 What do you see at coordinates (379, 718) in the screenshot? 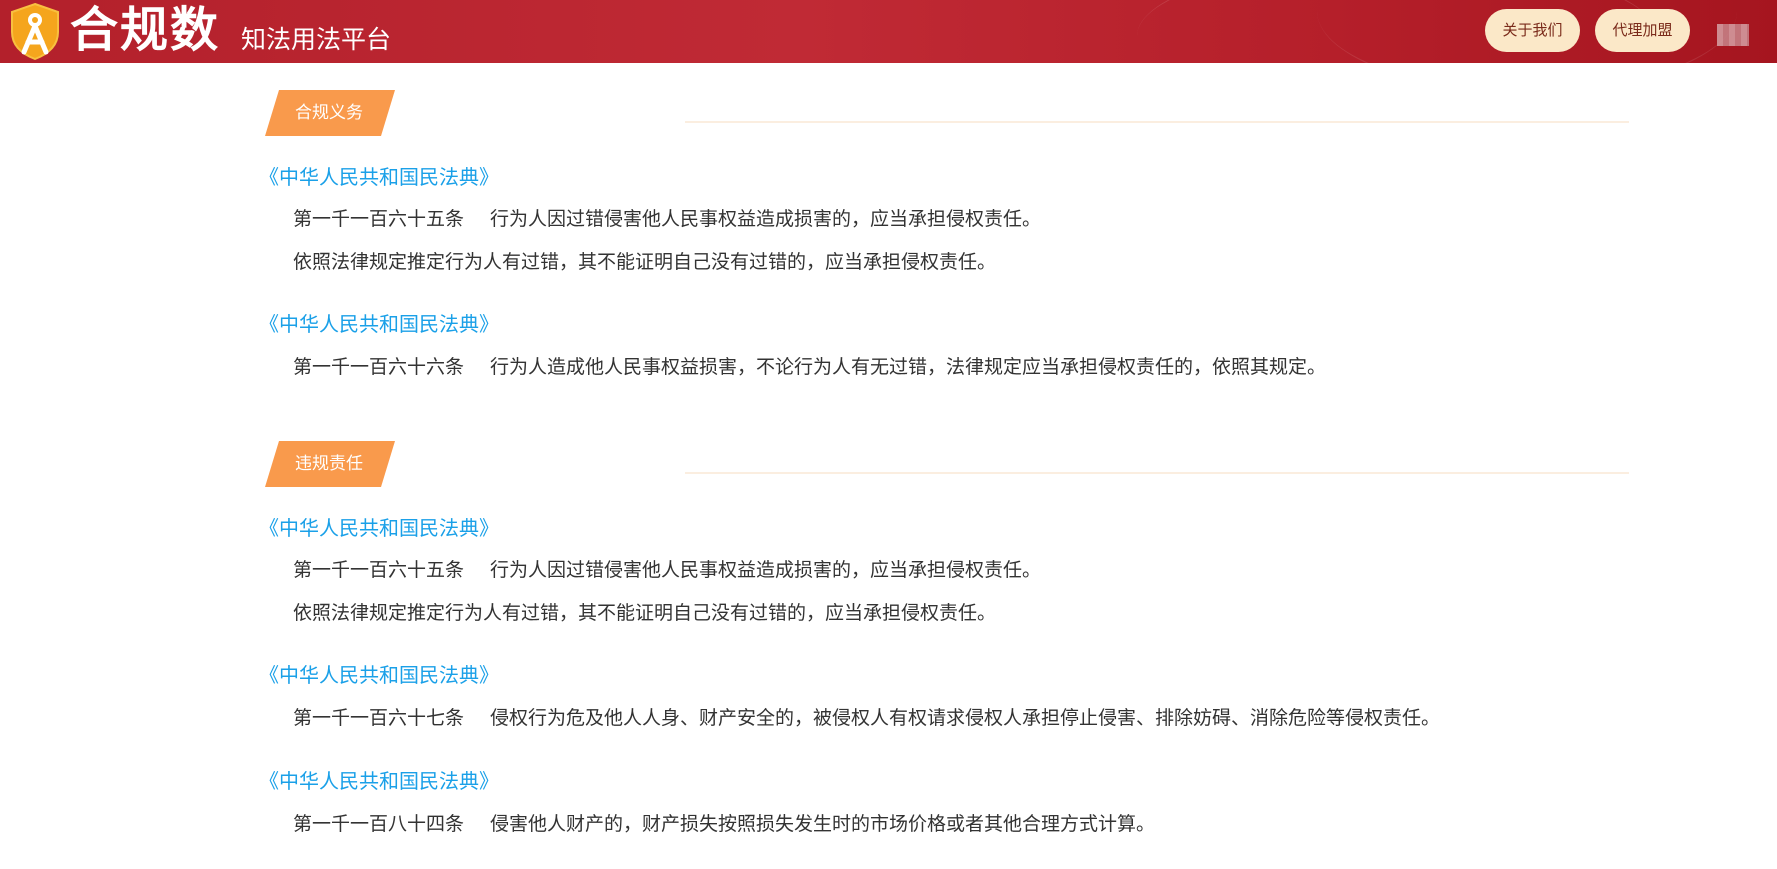
I see `article-number: 第一千一百六十七条` at bounding box center [379, 718].